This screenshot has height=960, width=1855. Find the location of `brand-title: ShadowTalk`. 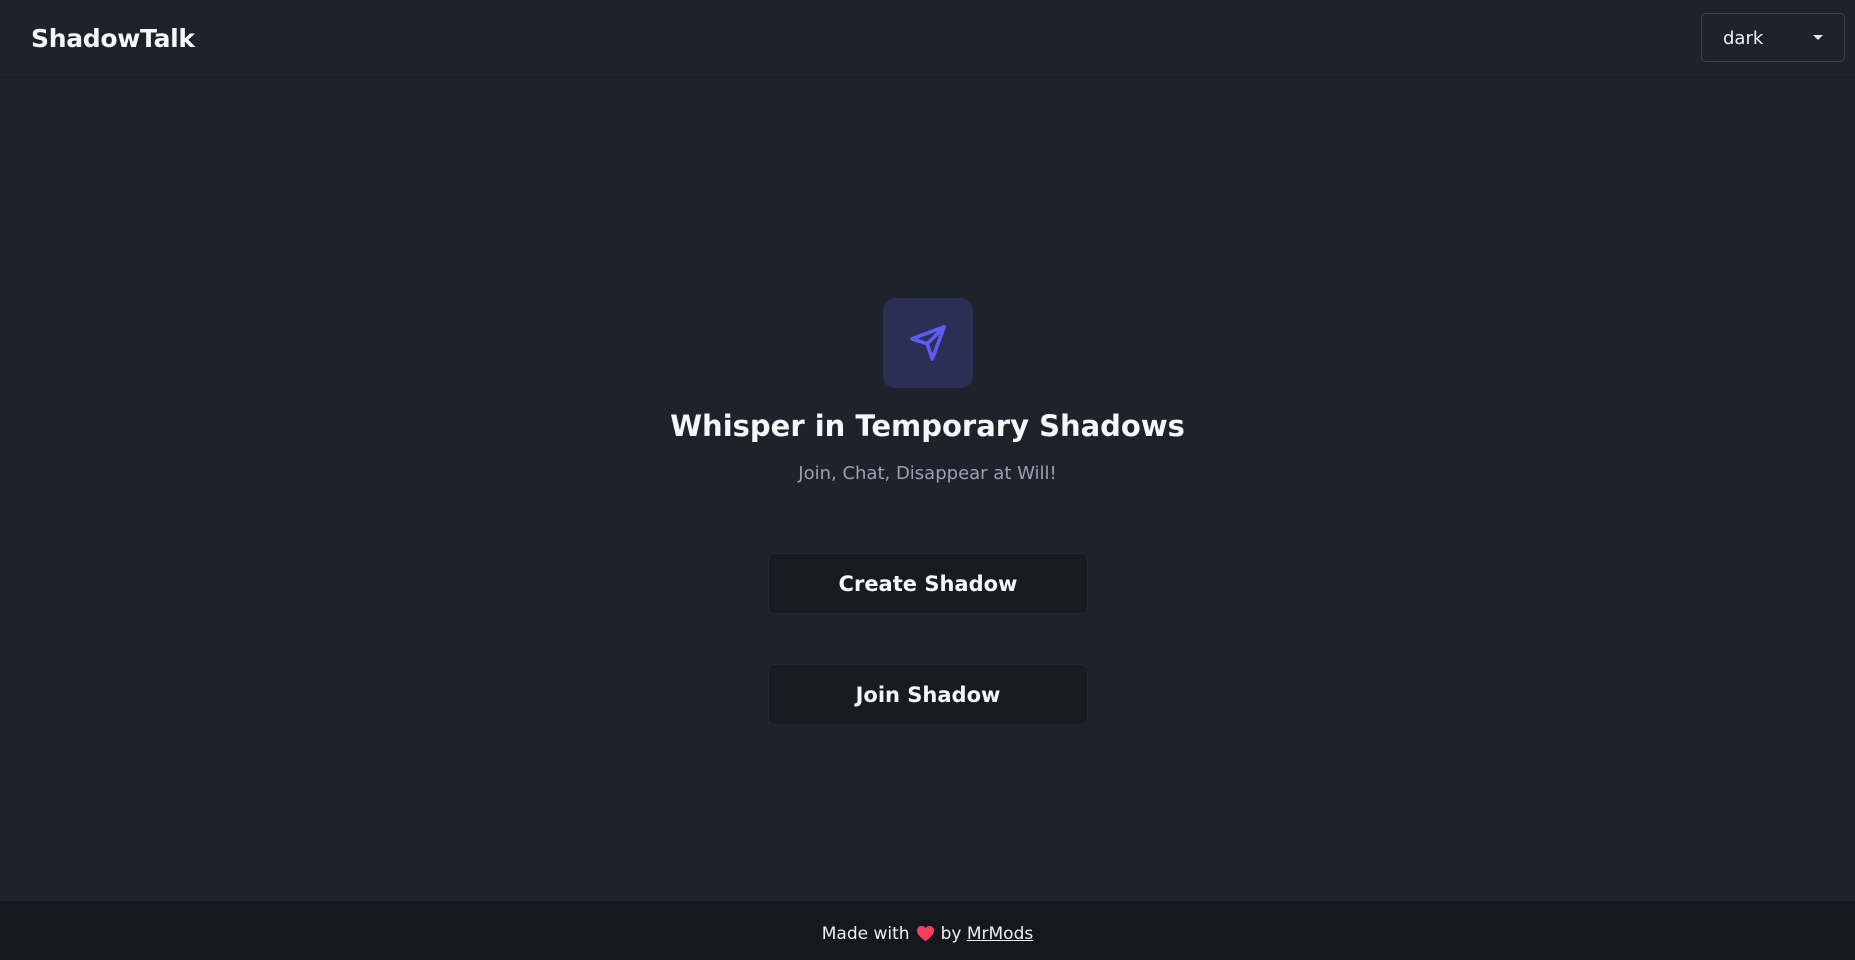

brand-title: ShadowTalk is located at coordinates (113, 38).